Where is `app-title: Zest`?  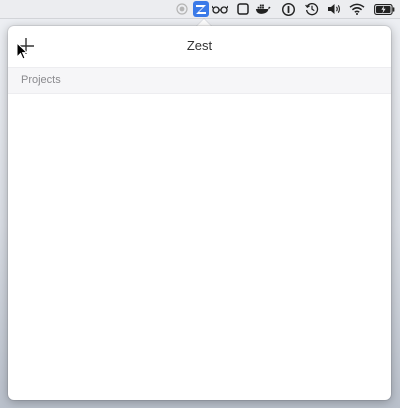 app-title: Zest is located at coordinates (199, 45).